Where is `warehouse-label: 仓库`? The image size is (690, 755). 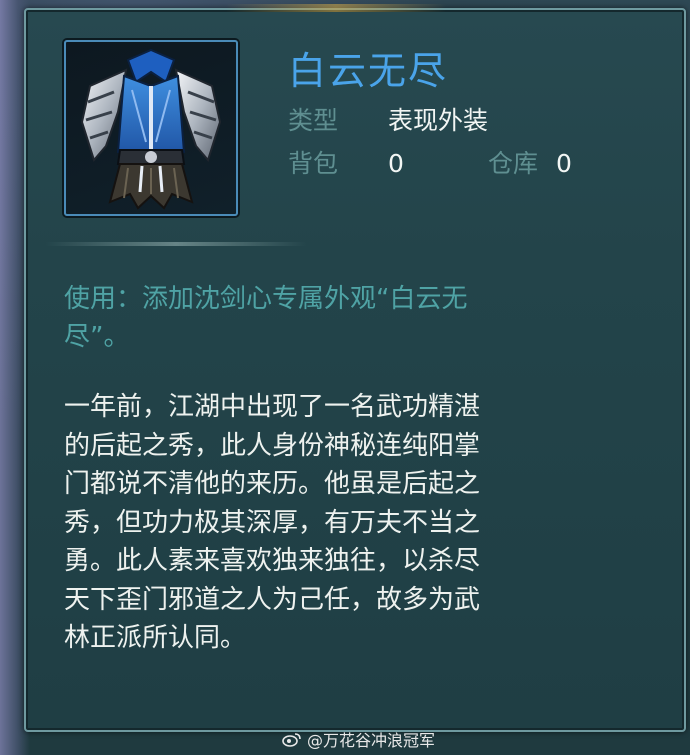 warehouse-label: 仓库 is located at coordinates (513, 163).